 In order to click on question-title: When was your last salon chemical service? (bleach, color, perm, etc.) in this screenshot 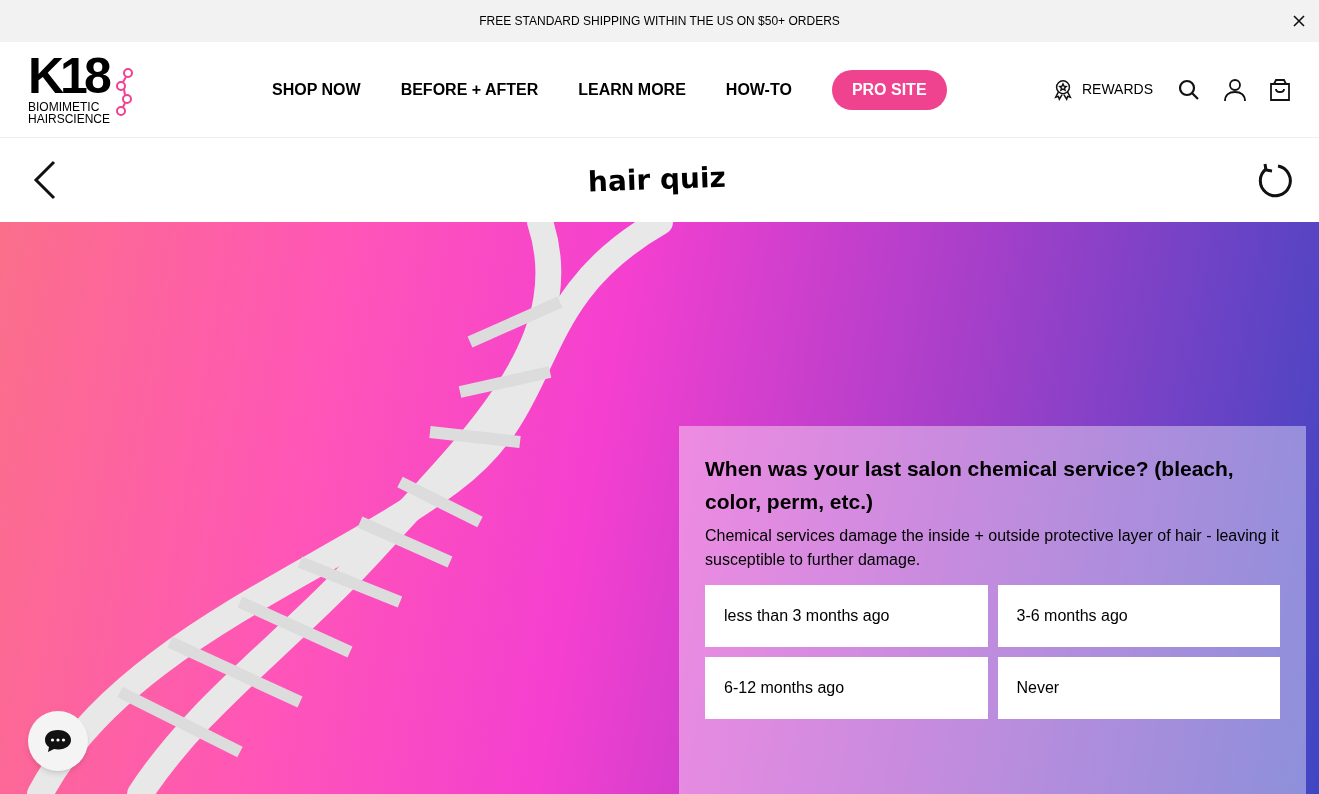, I will do `click(970, 485)`.